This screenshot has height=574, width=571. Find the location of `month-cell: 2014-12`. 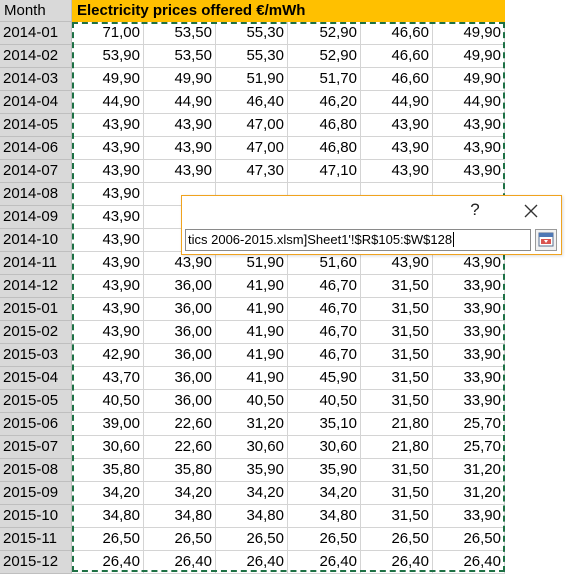

month-cell: 2014-12 is located at coordinates (36, 286).